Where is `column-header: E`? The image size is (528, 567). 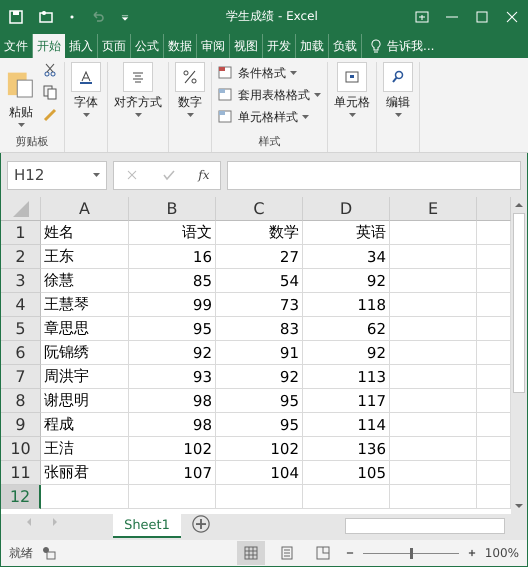
column-header: E is located at coordinates (433, 209).